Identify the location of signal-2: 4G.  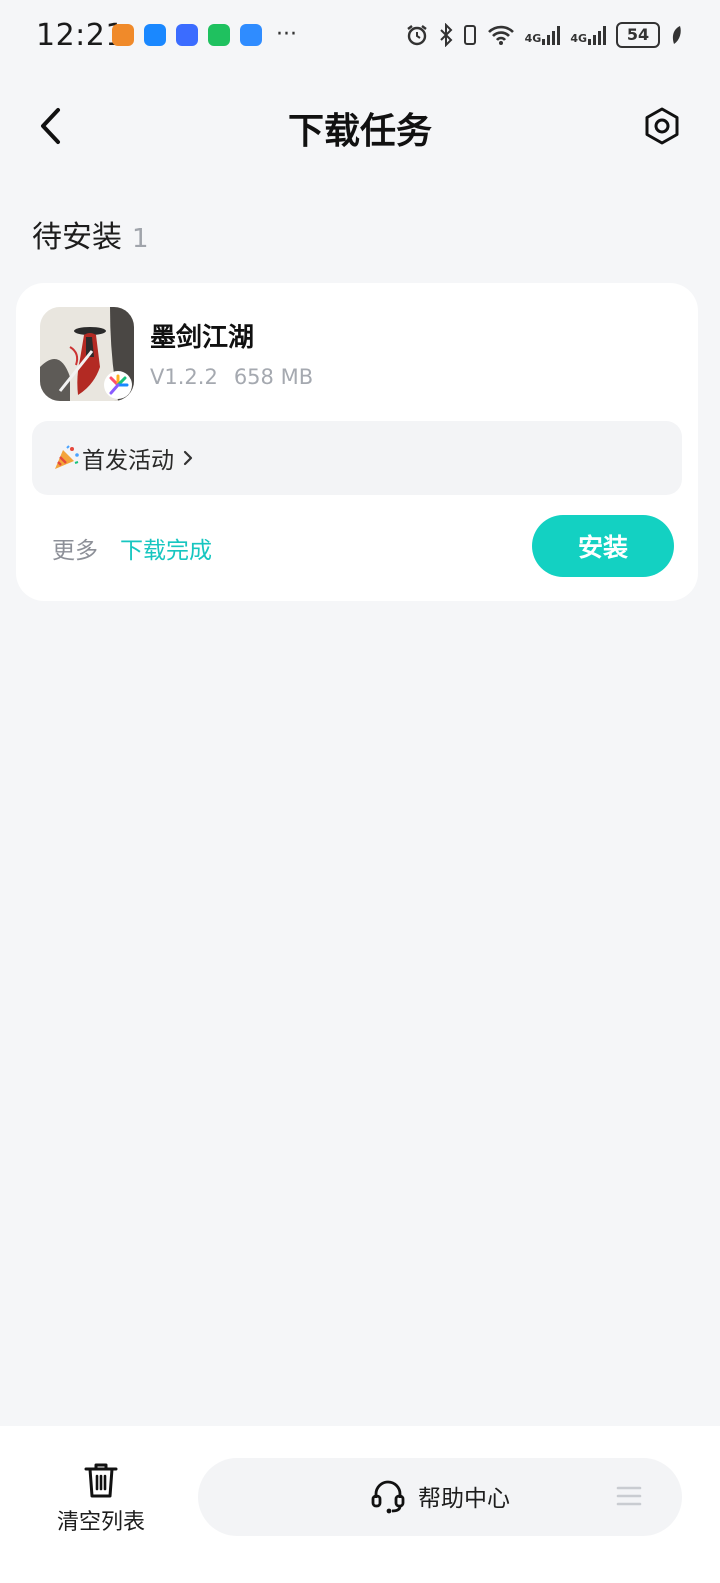
(588, 35).